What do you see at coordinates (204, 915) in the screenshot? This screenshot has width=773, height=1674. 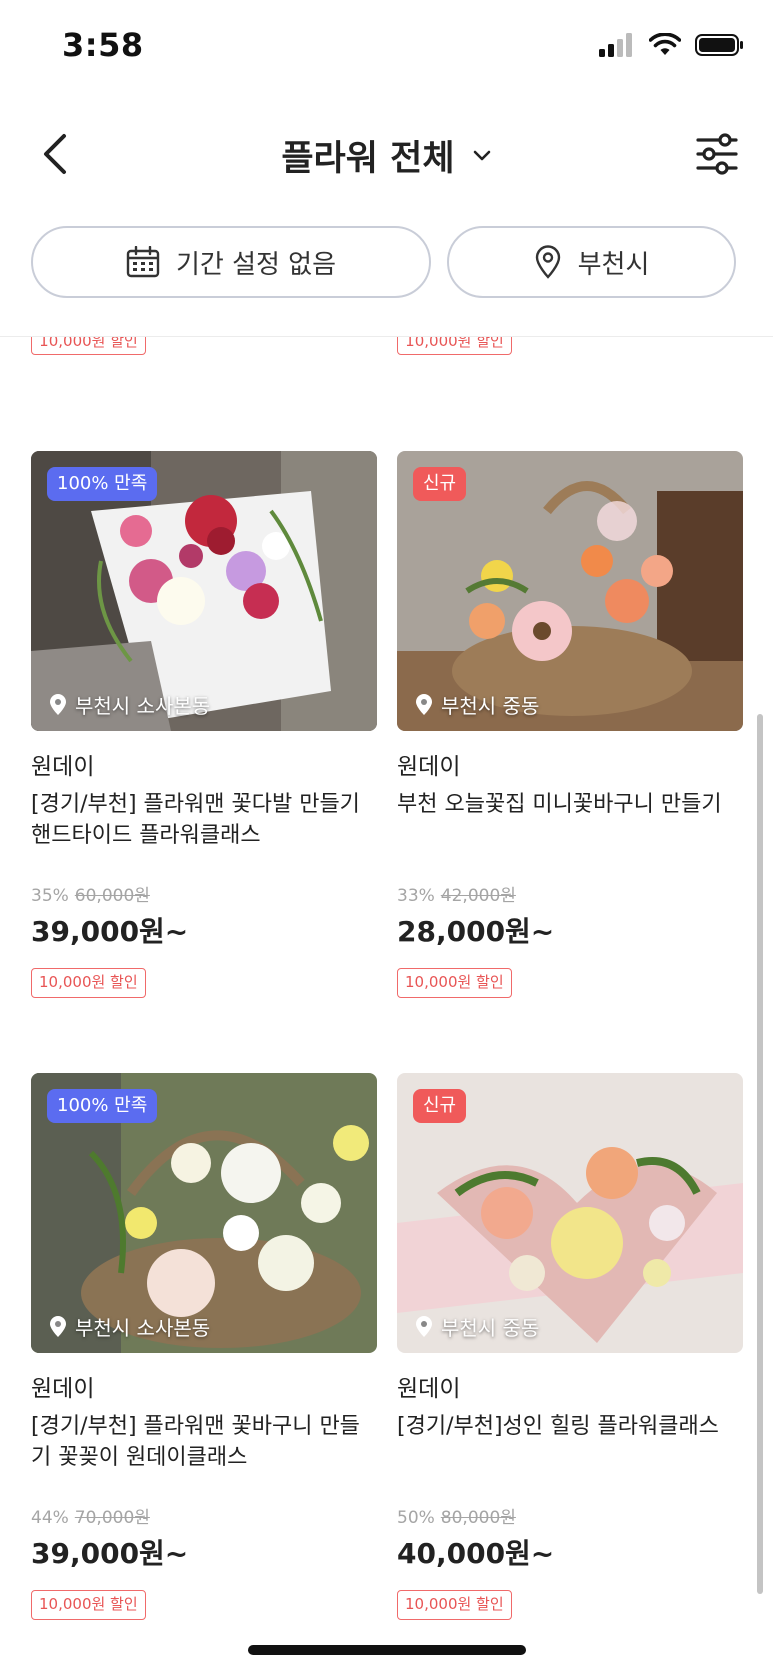 I see `price-info: 35% 60,000원 39,000원~` at bounding box center [204, 915].